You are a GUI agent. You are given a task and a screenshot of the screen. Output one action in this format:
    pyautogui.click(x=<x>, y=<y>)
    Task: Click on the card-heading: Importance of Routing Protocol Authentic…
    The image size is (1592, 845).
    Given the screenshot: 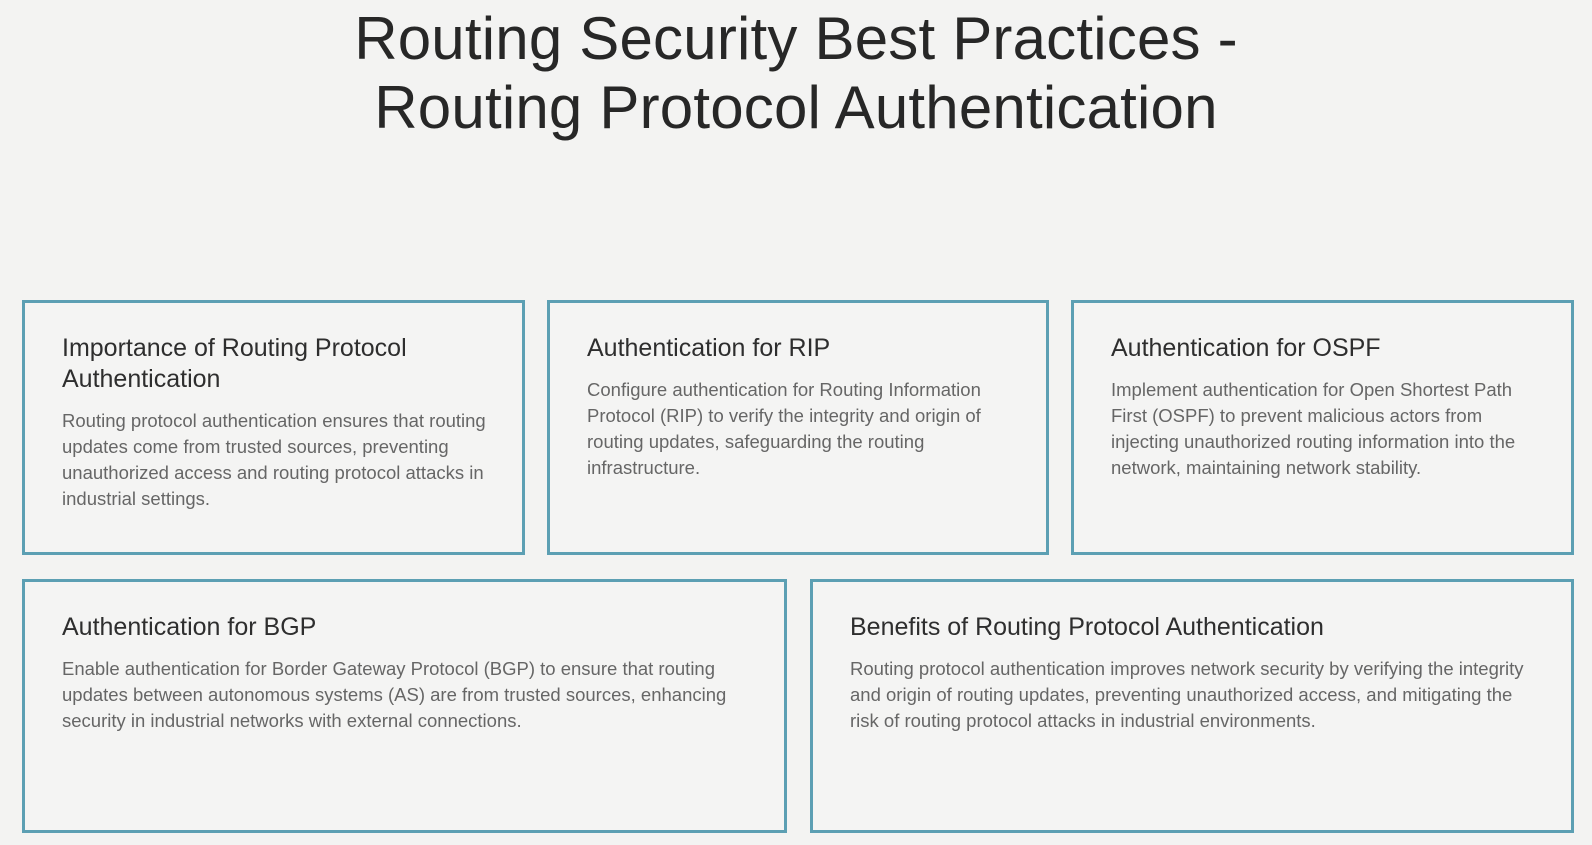 What is the action you would take?
    pyautogui.click(x=234, y=363)
    